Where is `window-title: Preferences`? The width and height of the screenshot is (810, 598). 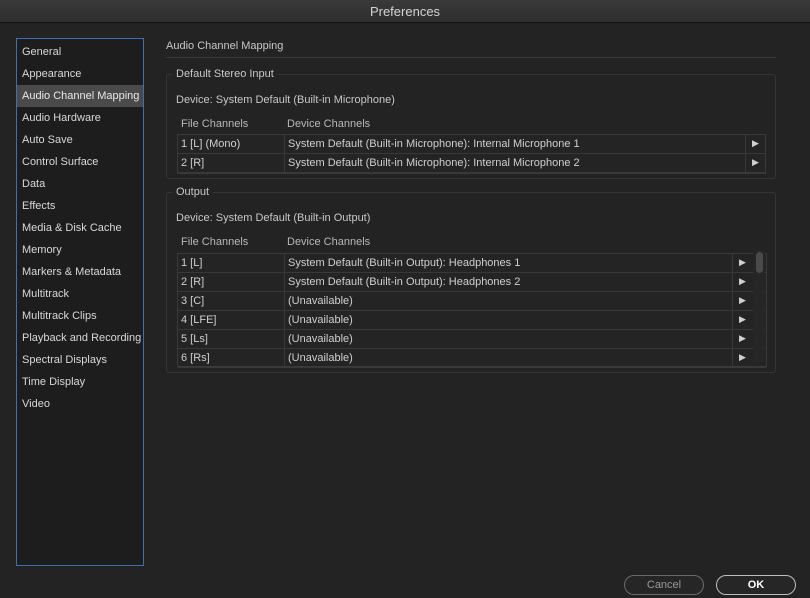 window-title: Preferences is located at coordinates (405, 11).